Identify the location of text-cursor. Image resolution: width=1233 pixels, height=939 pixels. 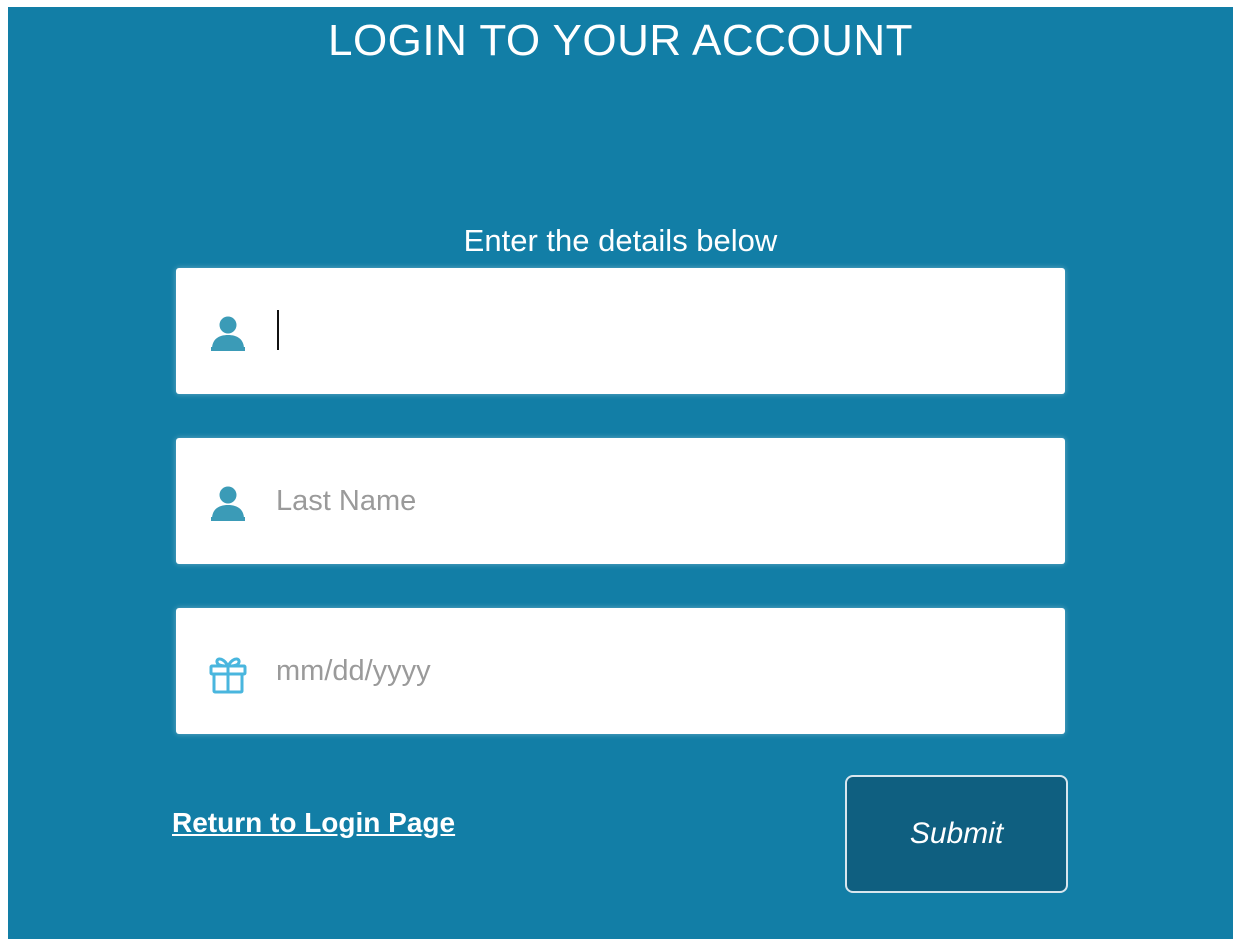
(278, 330).